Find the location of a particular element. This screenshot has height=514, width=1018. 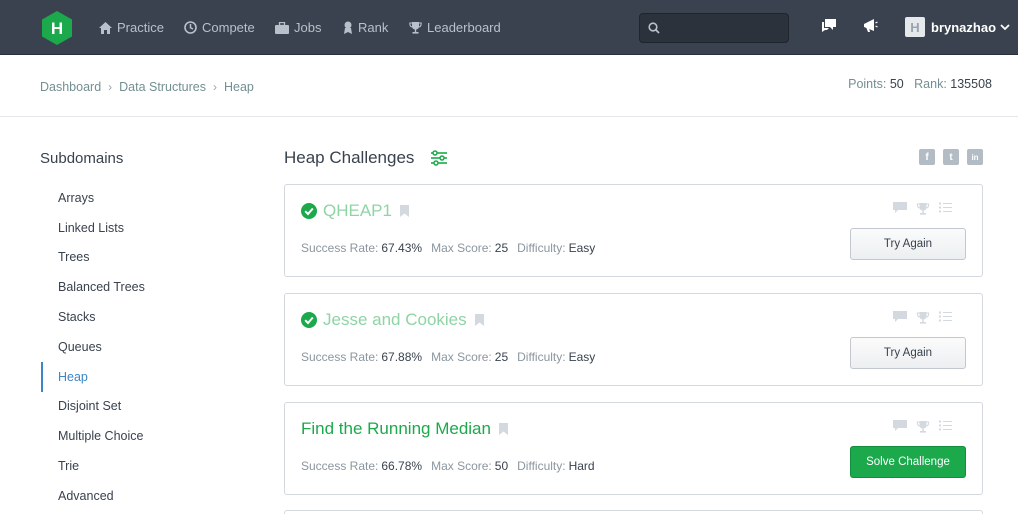

clock-icon is located at coordinates (190, 27).